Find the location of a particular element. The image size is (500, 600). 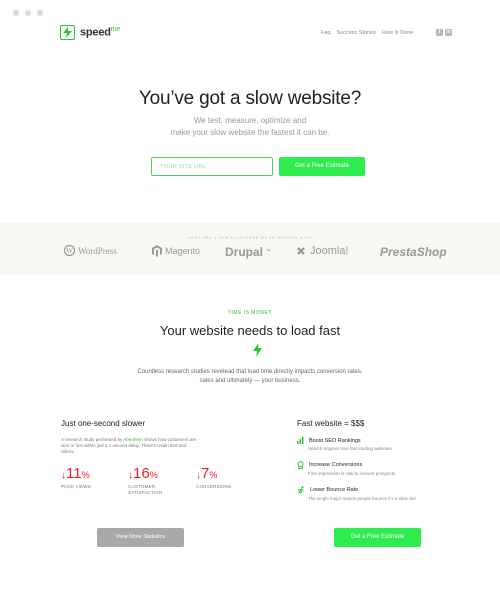

magento-logo: Magento is located at coordinates (176, 251).